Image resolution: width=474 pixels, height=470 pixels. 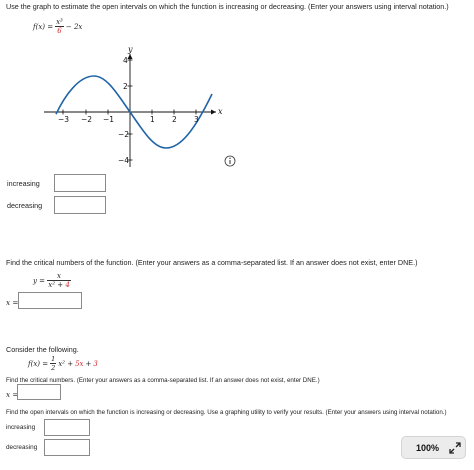 I want to click on q3-fx-mid: x² +, so click(x=66, y=363).